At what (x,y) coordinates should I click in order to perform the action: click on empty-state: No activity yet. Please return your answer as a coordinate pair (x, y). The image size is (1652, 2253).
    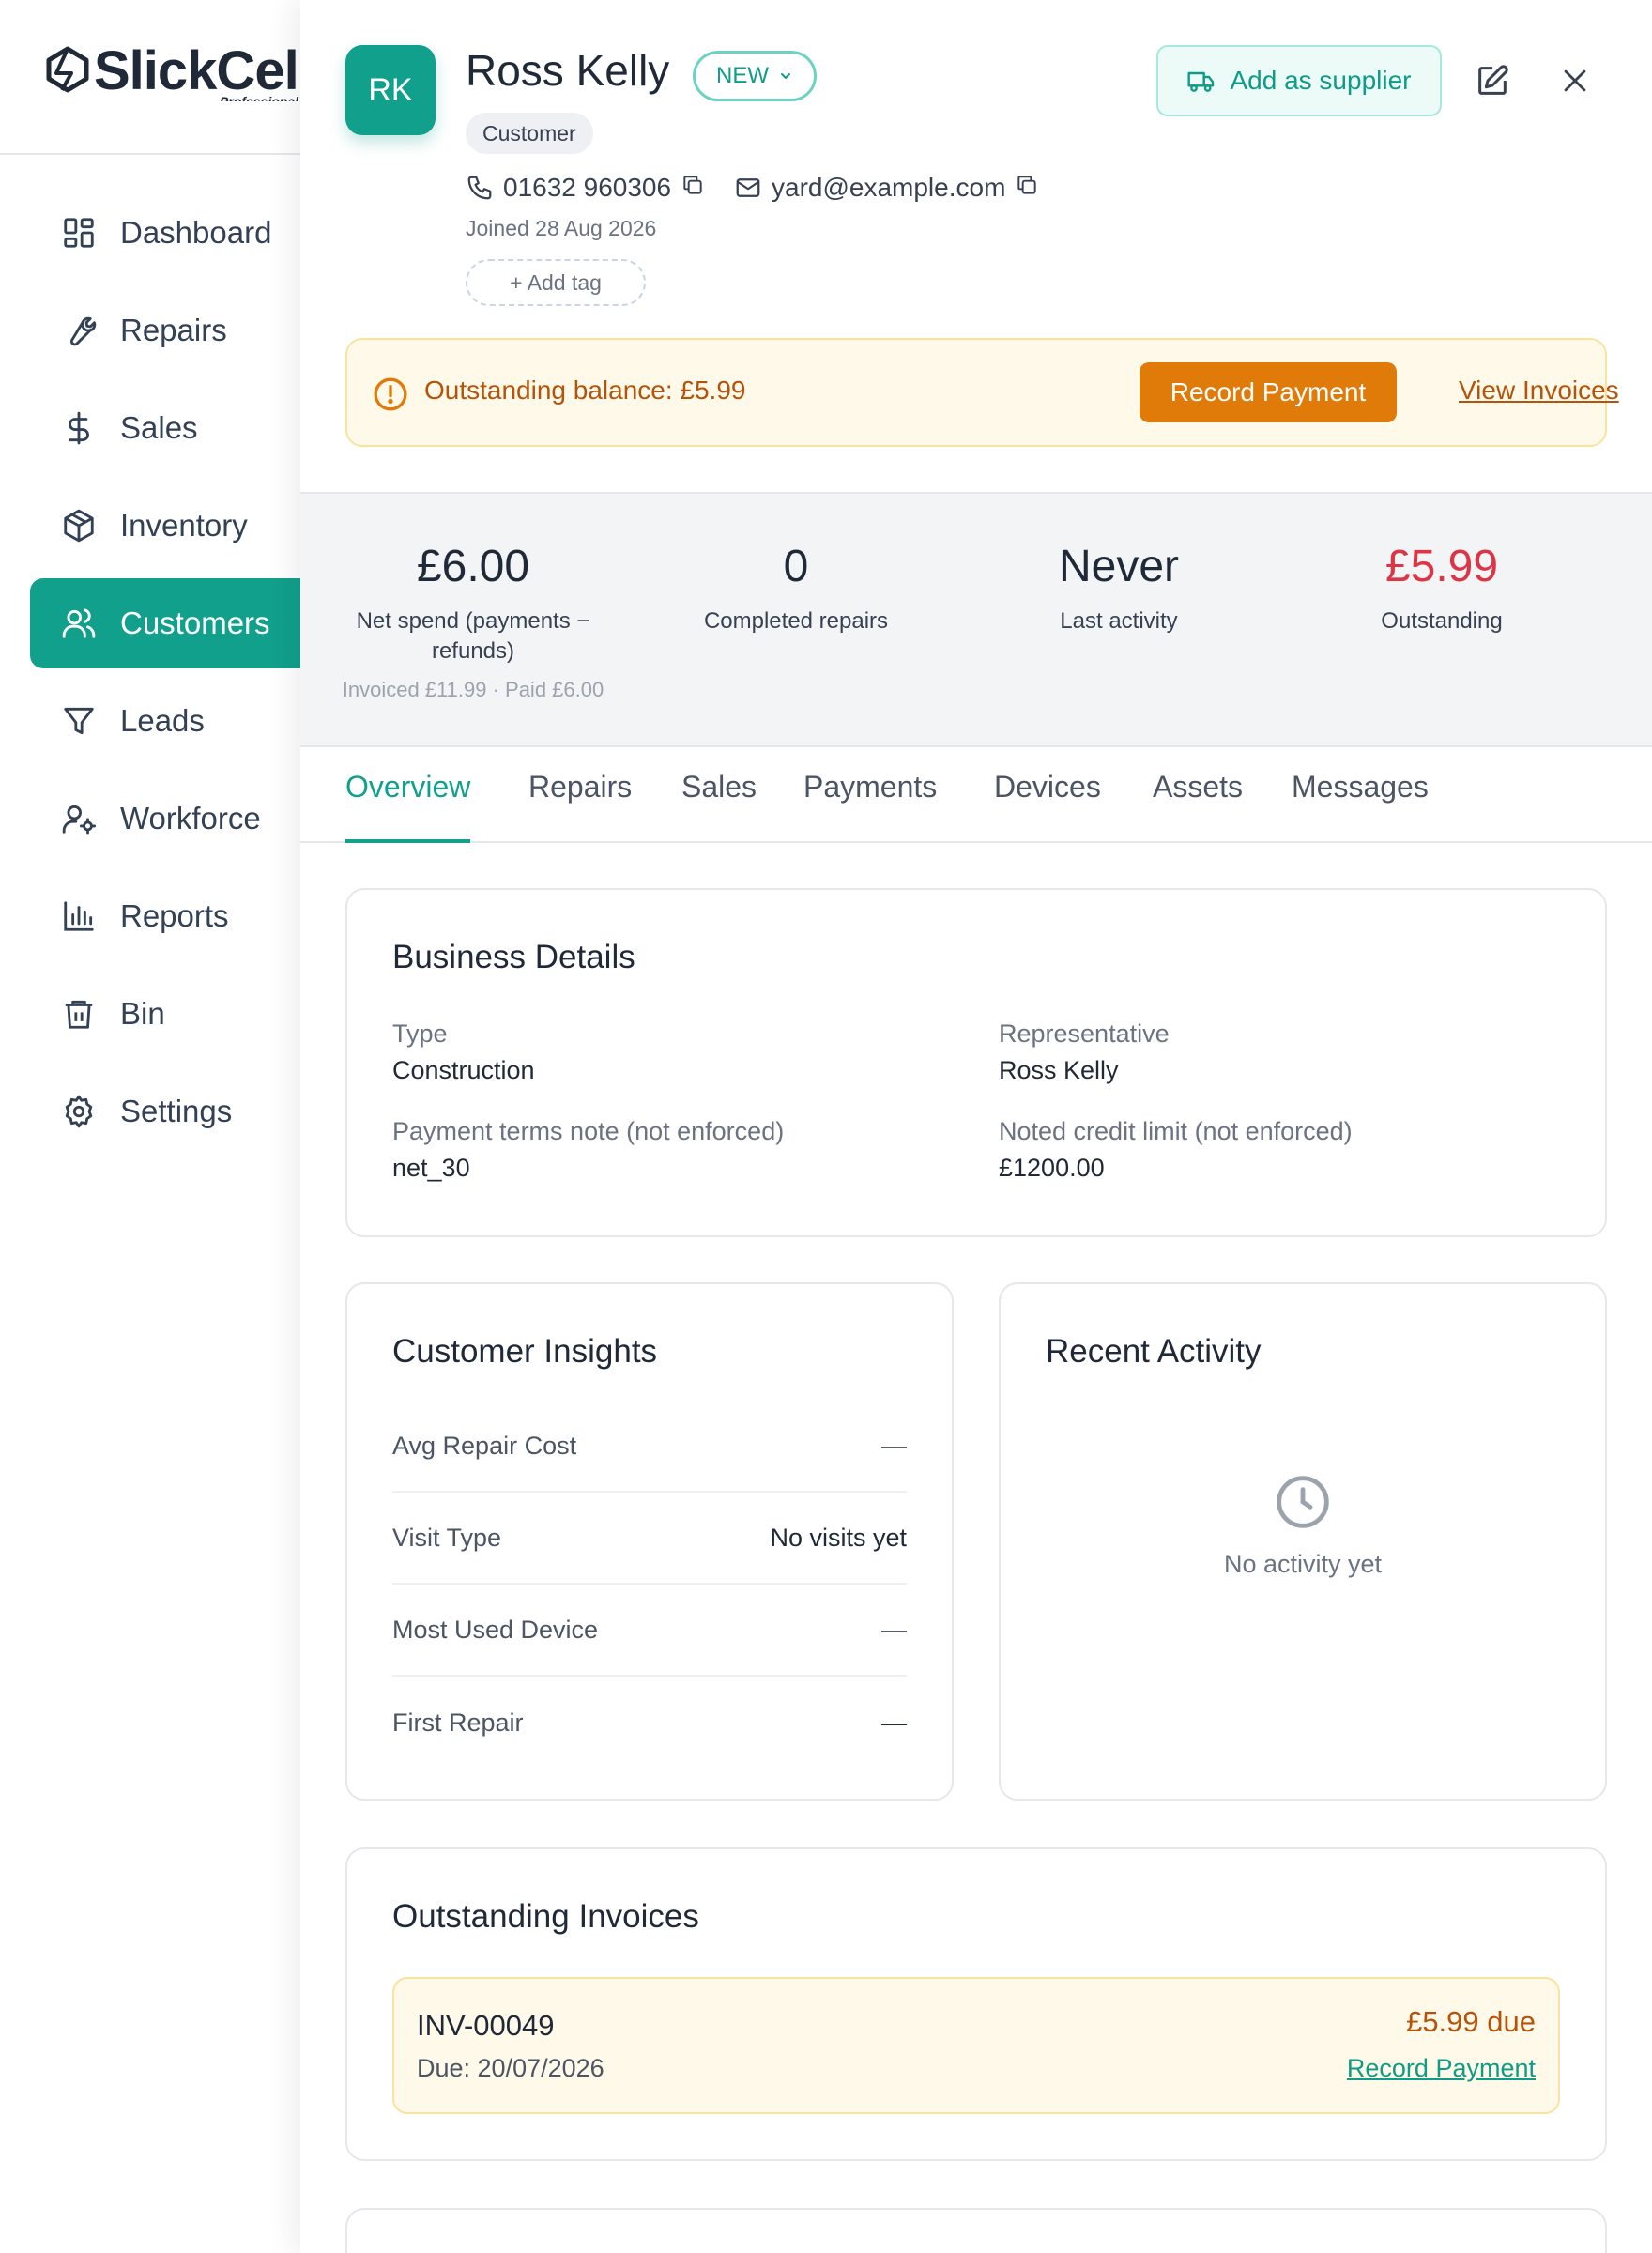
    Looking at the image, I should click on (1303, 1526).